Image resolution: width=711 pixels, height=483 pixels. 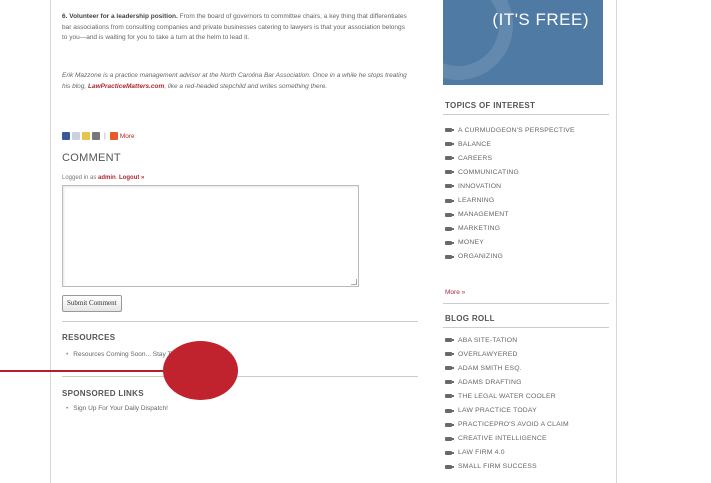 I want to click on topics-heading: TOPICS OF INTEREST, so click(x=490, y=105).